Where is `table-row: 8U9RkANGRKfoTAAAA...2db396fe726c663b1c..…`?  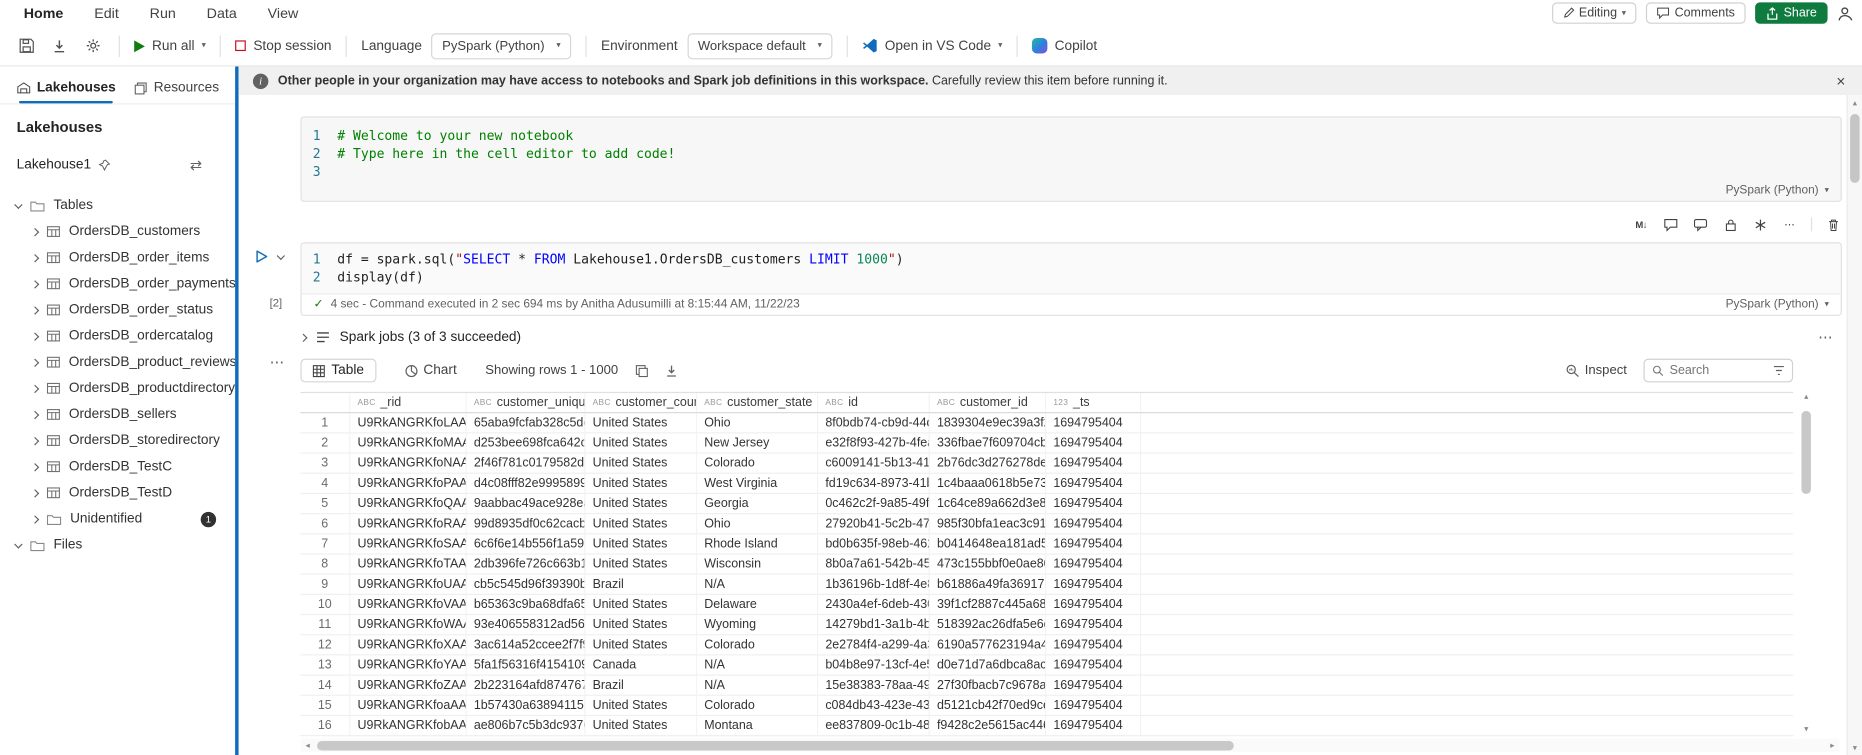
table-row: 8U9RkANGRKfoTAAAA...2db396fe726c663b1c..… is located at coordinates (1047, 564).